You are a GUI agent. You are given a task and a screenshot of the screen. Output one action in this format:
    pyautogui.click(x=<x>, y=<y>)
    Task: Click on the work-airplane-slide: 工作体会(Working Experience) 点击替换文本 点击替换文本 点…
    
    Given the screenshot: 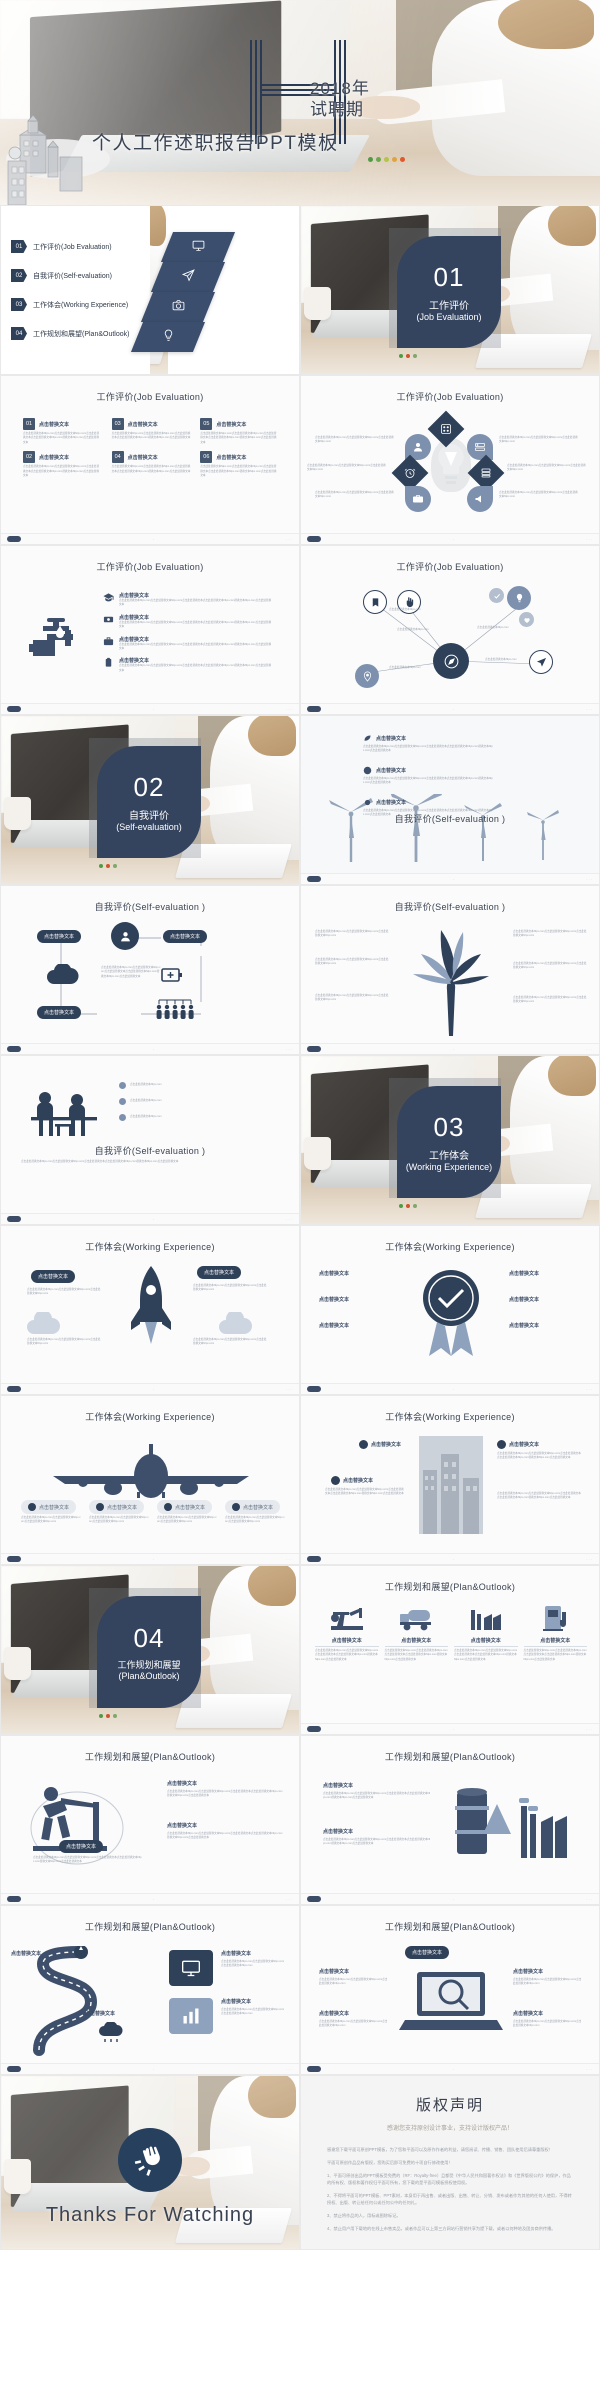 What is the action you would take?
    pyautogui.click(x=150, y=1480)
    